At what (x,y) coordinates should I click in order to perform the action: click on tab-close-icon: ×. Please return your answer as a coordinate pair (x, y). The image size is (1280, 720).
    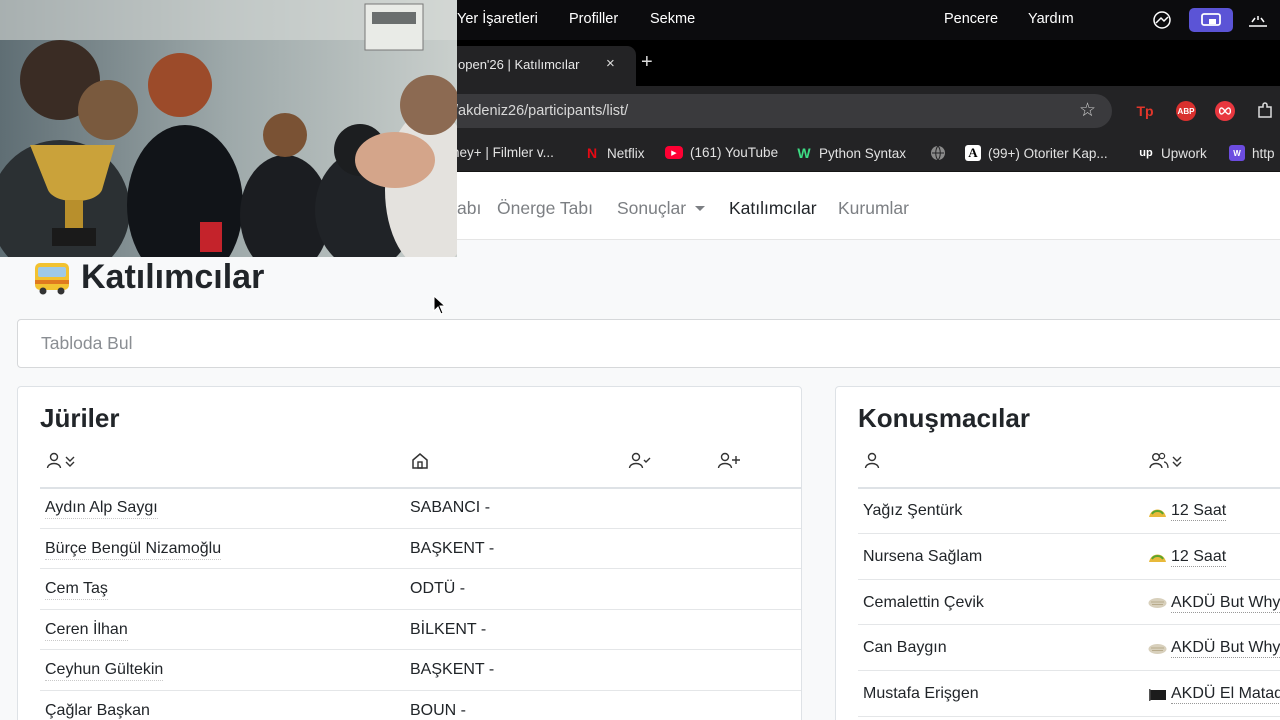
    Looking at the image, I should click on (610, 63).